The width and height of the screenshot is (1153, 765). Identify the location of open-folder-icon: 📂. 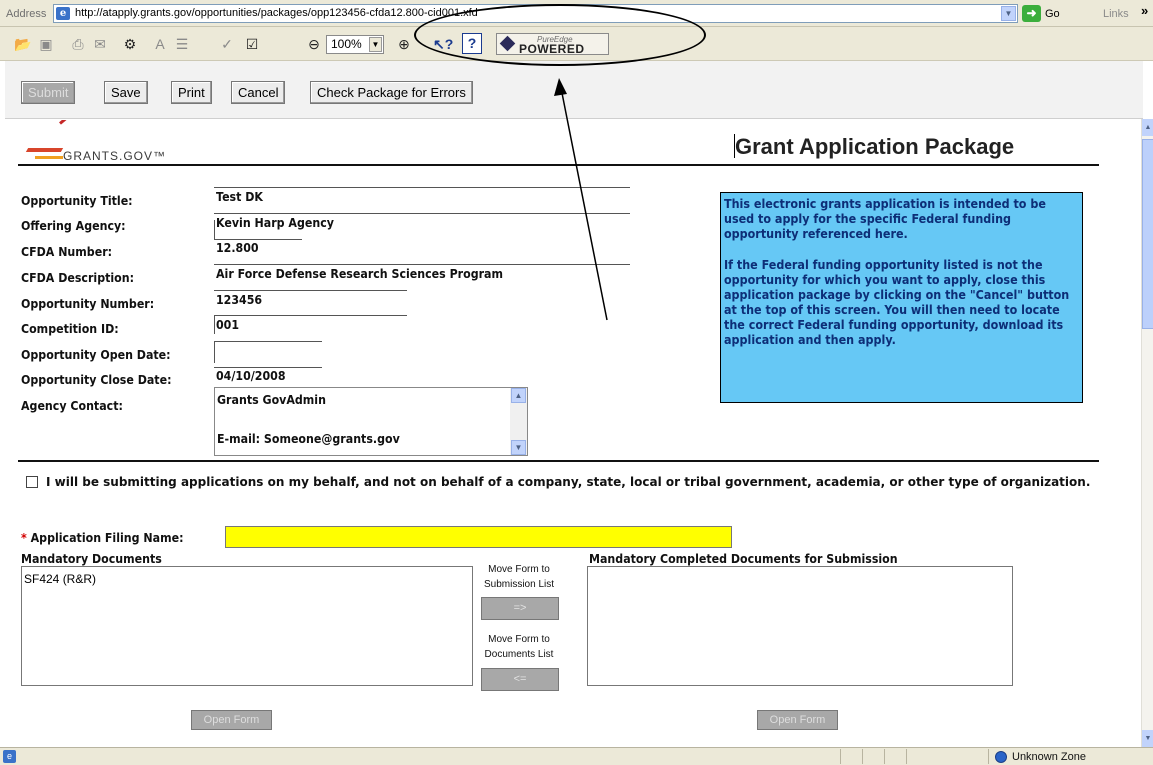
(23, 44).